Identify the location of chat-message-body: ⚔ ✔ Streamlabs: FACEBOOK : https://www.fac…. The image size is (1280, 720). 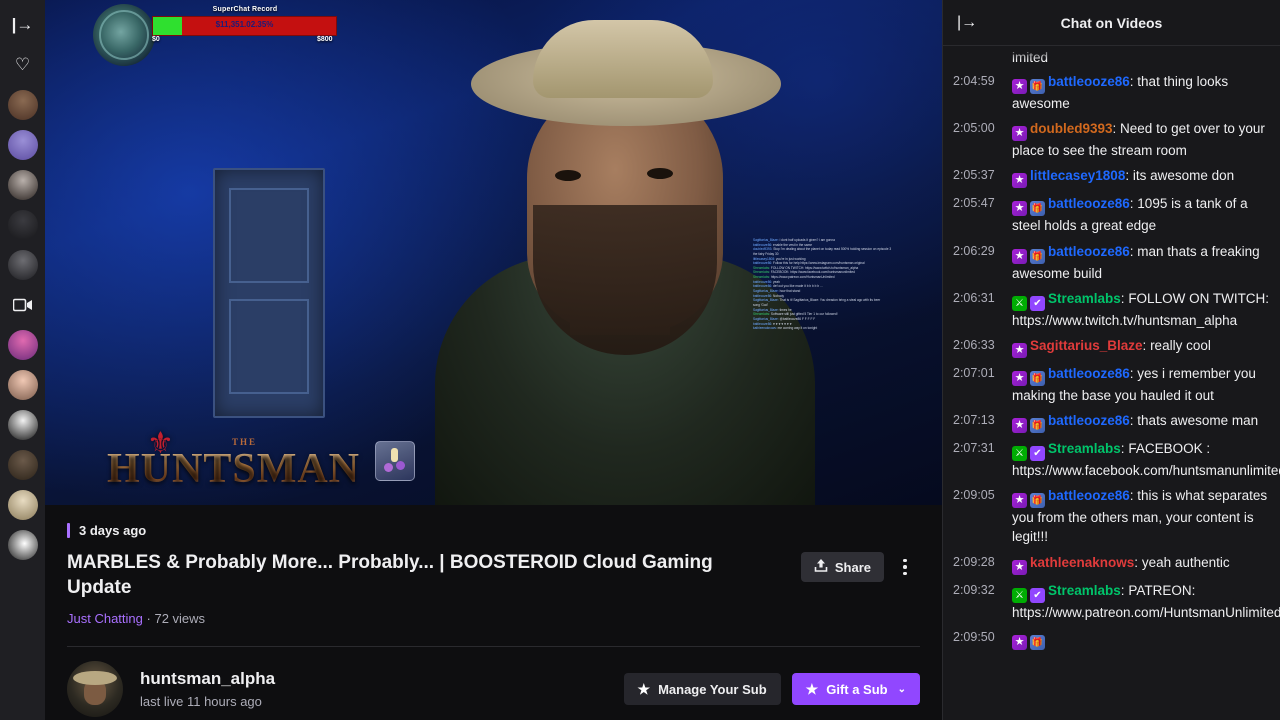
(1146, 459).